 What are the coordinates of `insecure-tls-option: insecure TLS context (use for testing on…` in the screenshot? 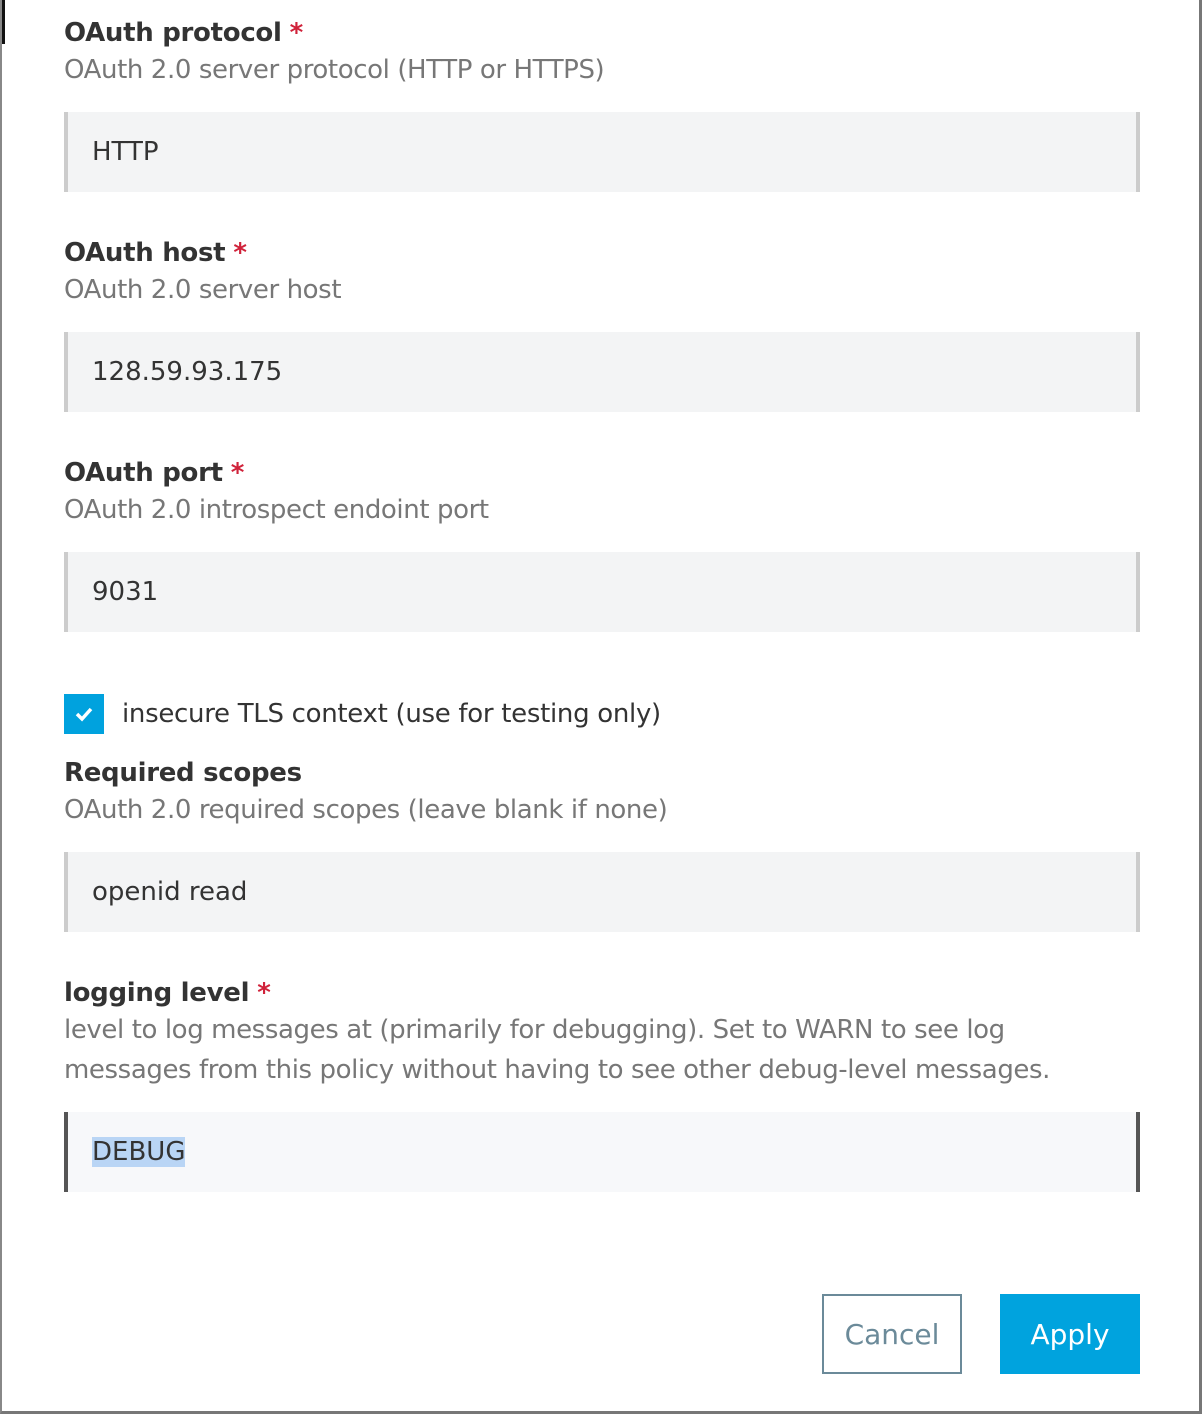 It's located at (362, 714).